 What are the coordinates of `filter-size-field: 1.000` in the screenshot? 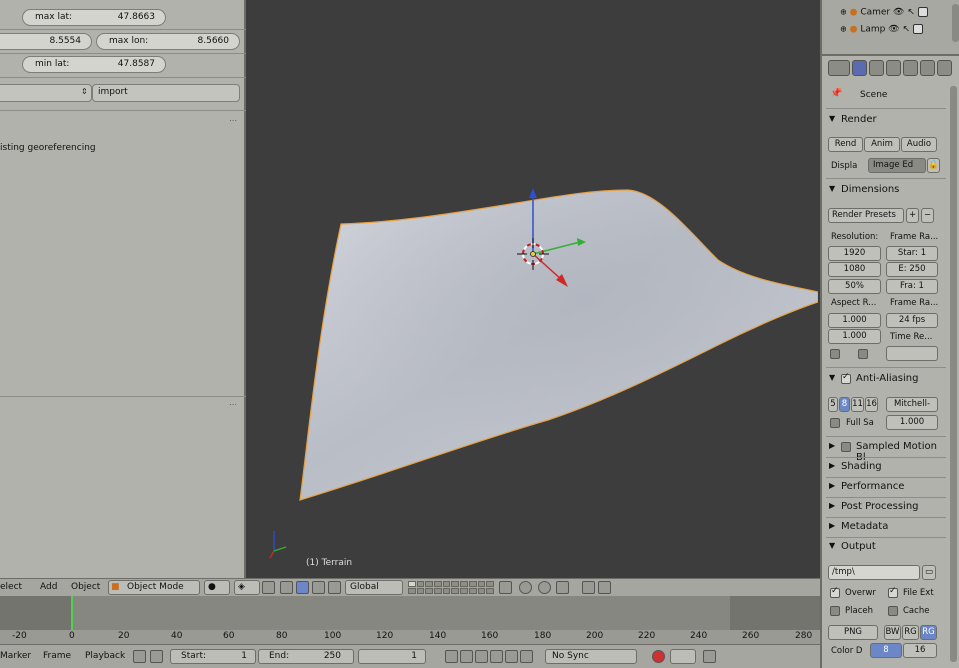 It's located at (912, 422).